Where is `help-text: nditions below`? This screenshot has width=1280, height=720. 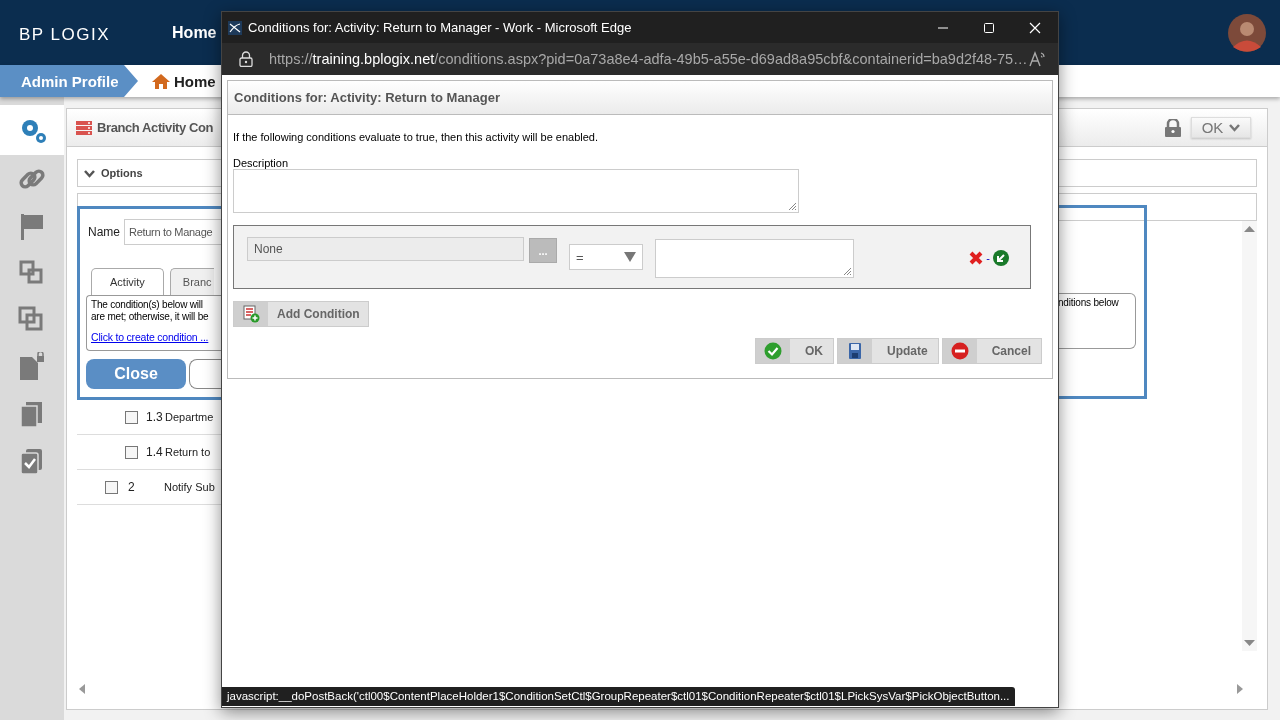
help-text: nditions below is located at coordinates (1089, 303).